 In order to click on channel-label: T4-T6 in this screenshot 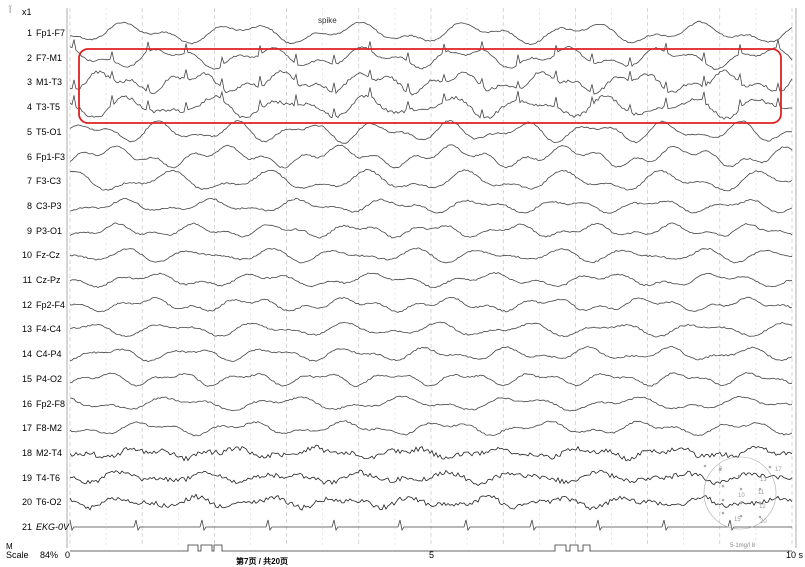, I will do `click(48, 478)`.